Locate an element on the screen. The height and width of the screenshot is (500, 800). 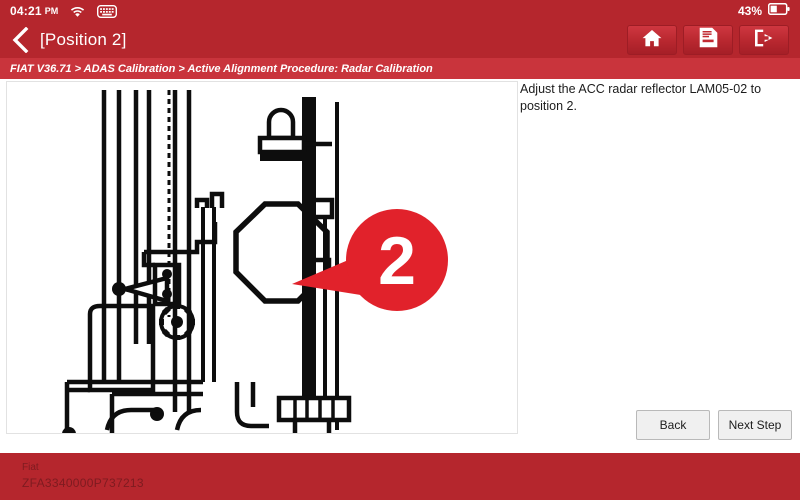
status-right-group: 43% is located at coordinates (764, 11).